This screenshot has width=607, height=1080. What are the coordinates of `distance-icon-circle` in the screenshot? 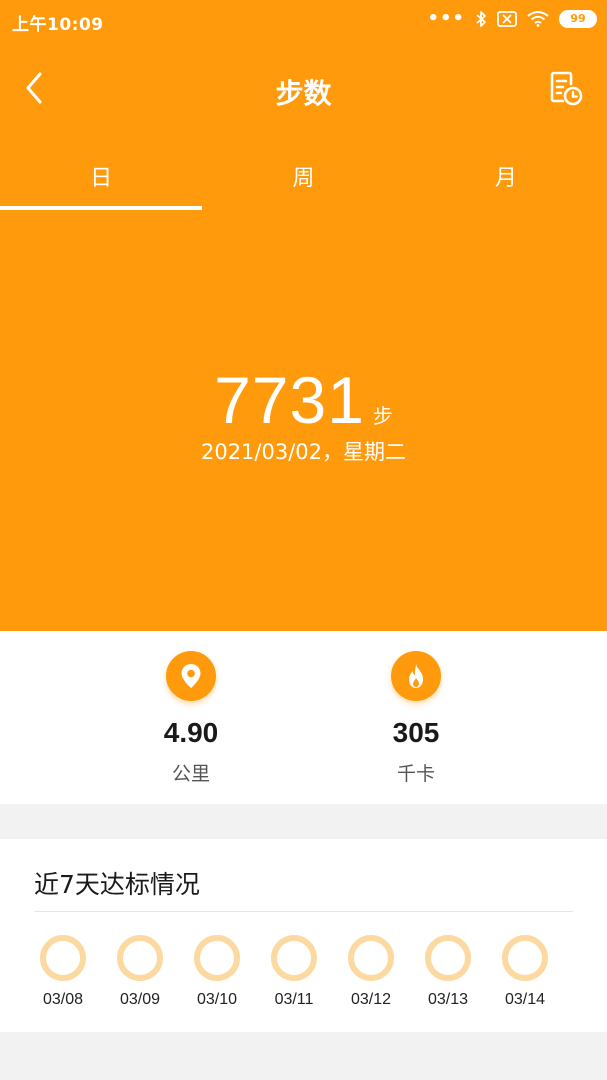 It's located at (191, 676).